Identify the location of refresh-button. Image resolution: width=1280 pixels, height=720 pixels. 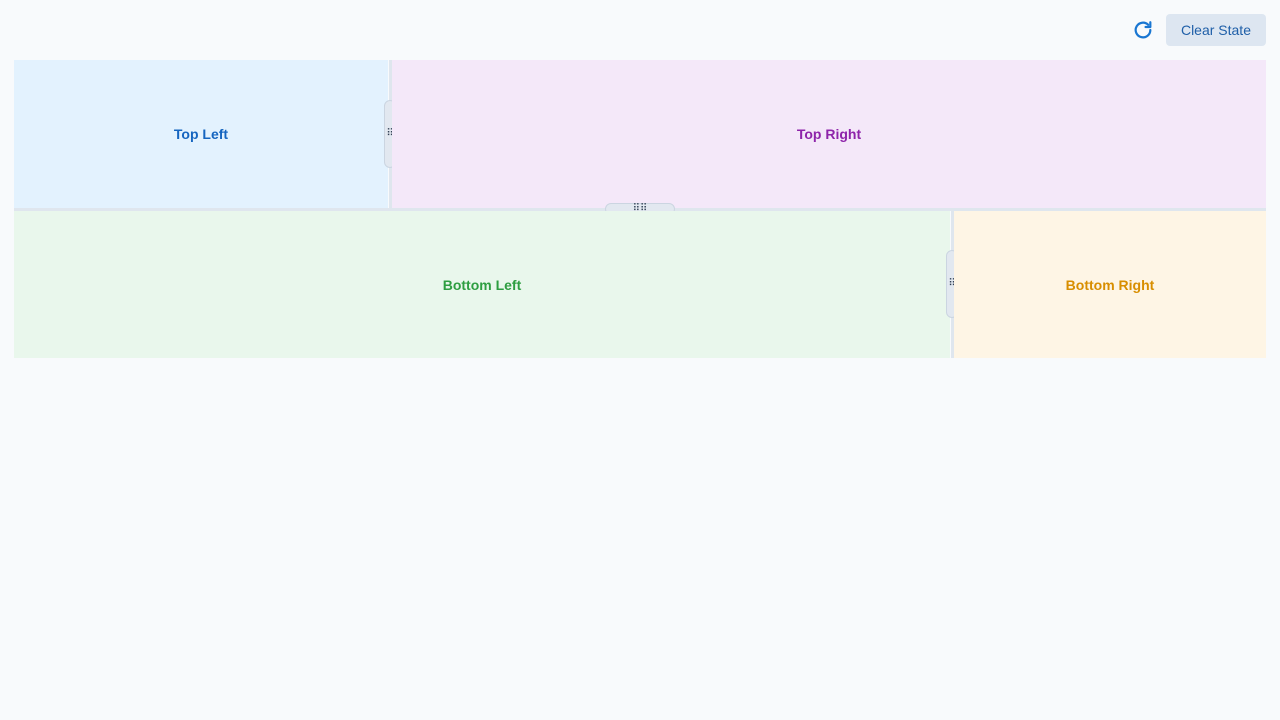
(1143, 30).